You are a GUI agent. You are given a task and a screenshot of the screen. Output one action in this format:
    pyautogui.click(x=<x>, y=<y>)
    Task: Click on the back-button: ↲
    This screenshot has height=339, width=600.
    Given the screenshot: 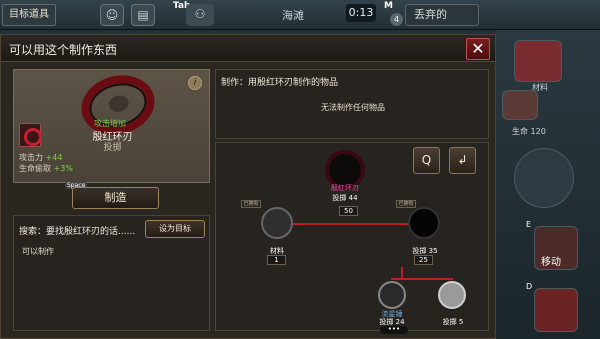 What is the action you would take?
    pyautogui.click(x=462, y=160)
    